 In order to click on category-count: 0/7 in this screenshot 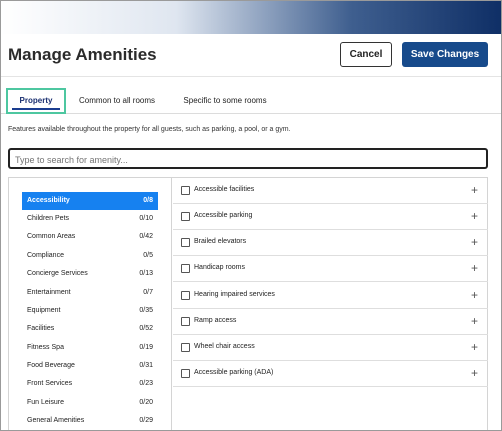, I will do `click(148, 292)`.